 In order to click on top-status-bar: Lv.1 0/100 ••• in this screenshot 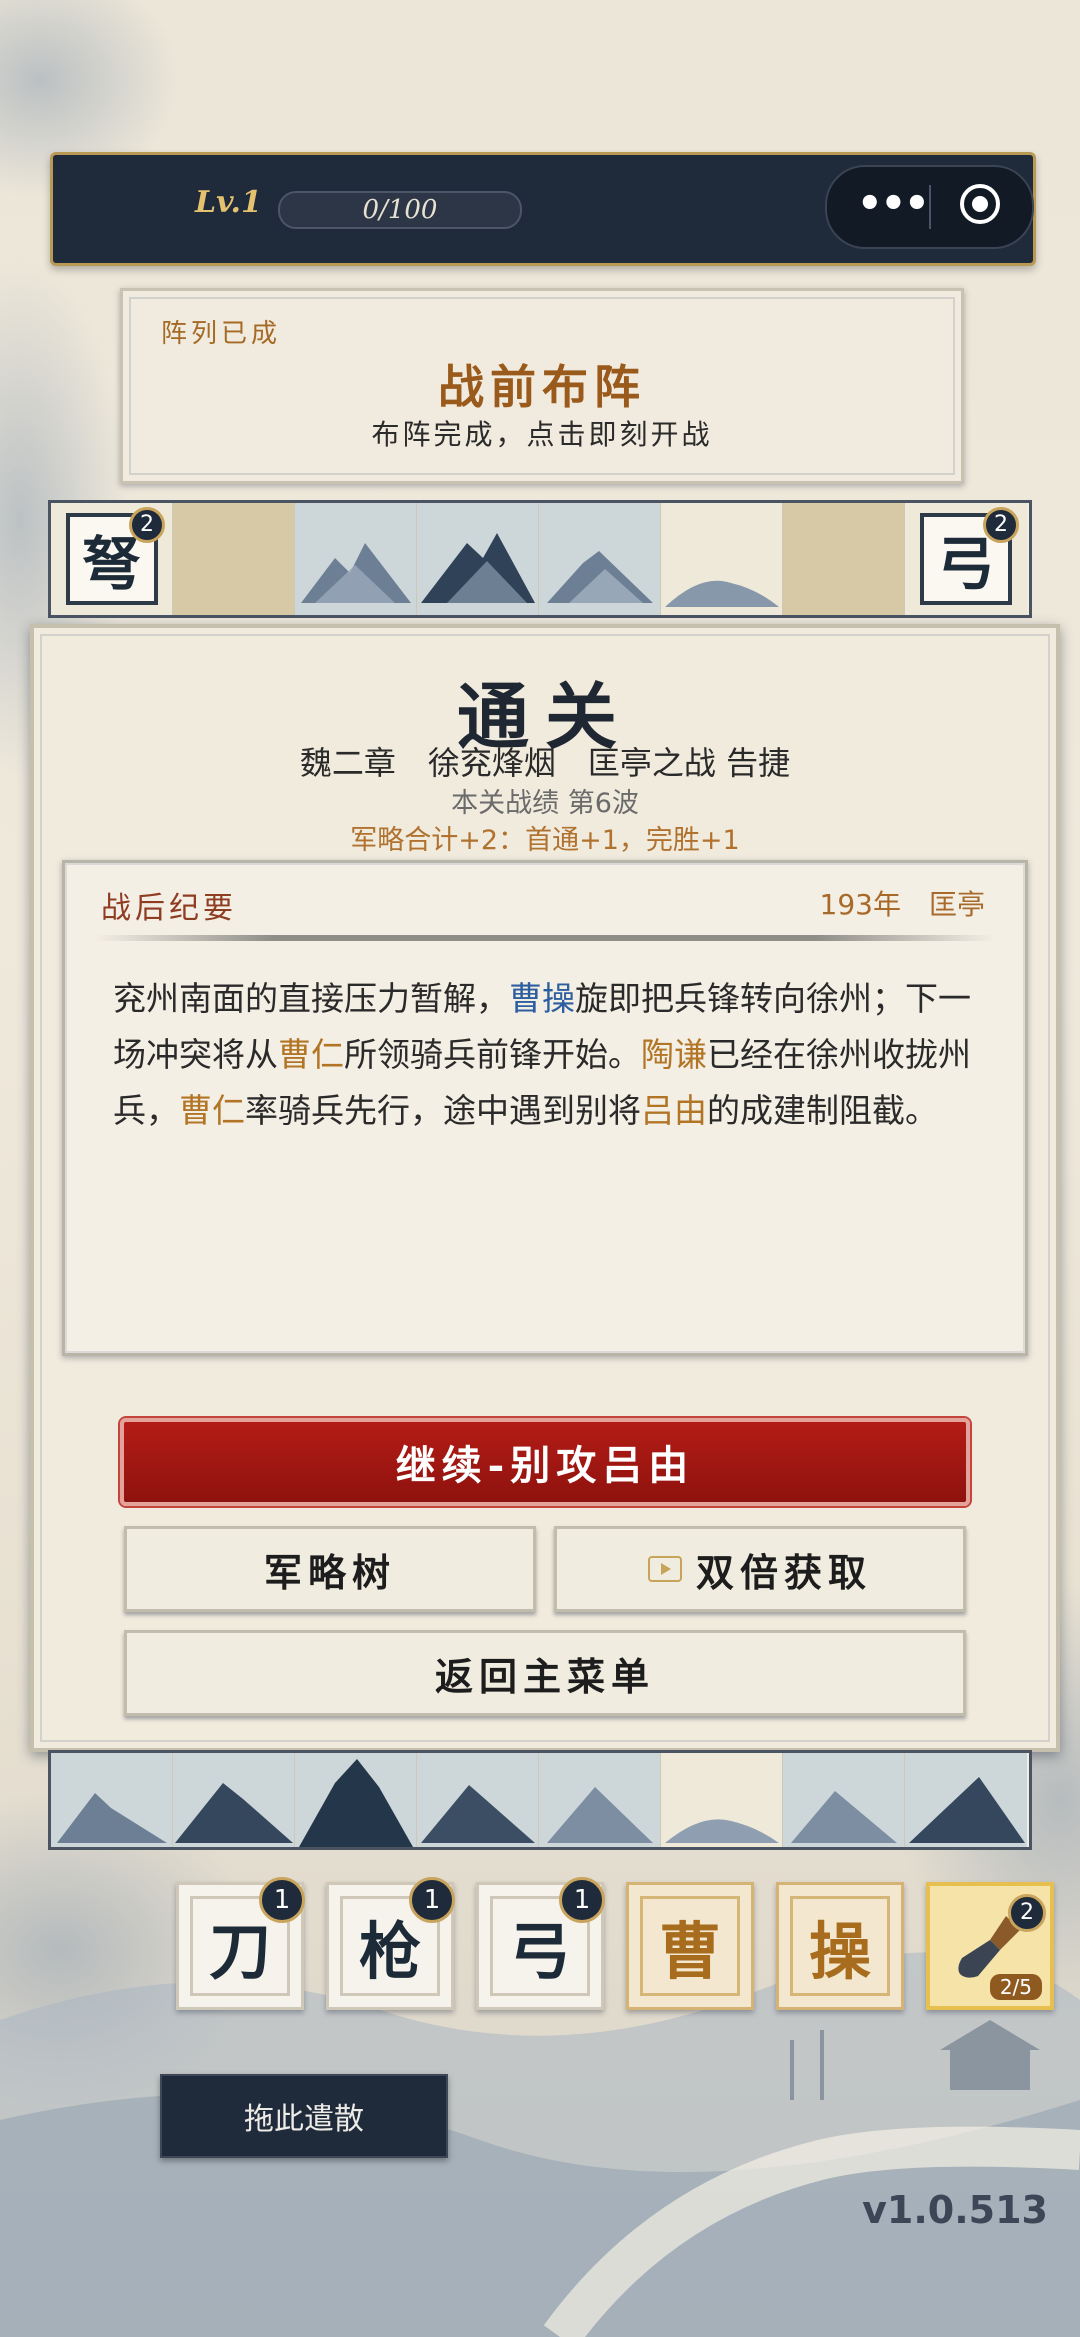, I will do `click(543, 209)`.